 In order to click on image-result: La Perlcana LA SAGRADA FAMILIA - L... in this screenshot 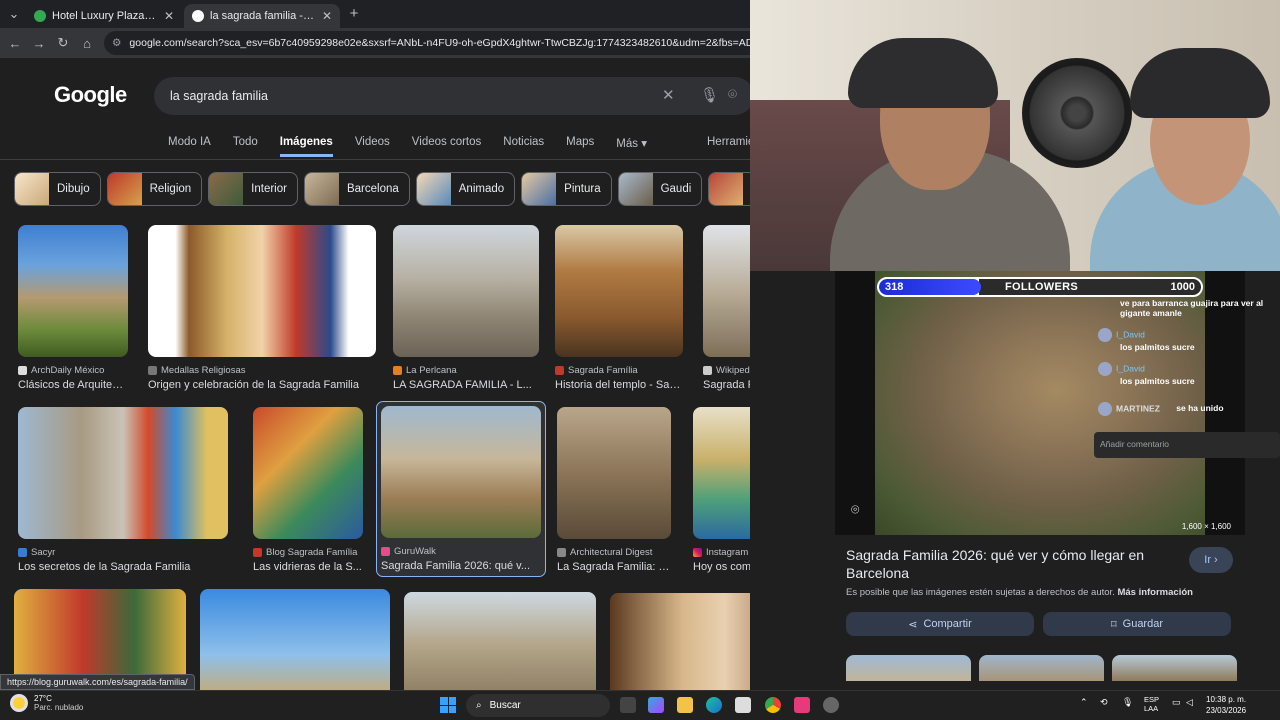, I will do `click(466, 308)`.